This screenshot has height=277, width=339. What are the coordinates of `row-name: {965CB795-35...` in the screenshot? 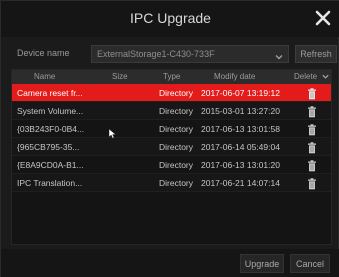 It's located at (48, 147).